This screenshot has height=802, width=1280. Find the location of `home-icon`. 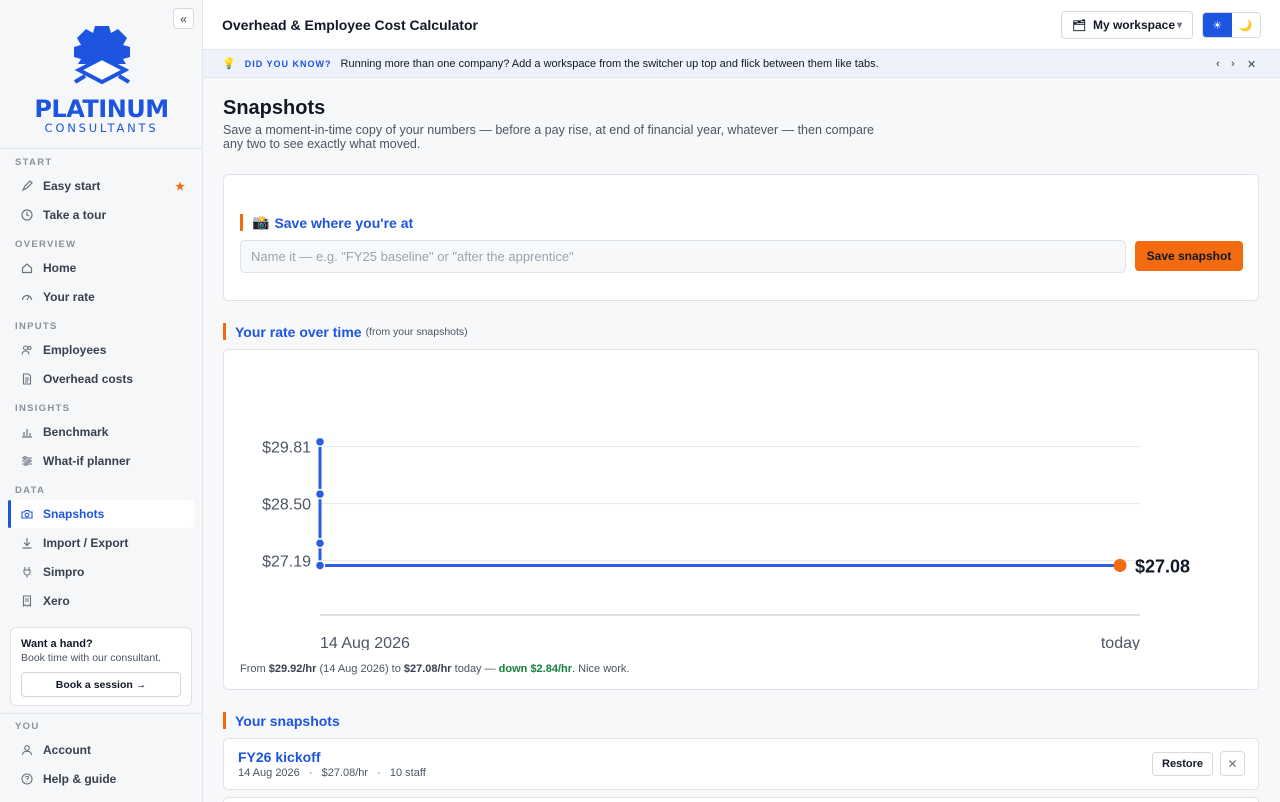

home-icon is located at coordinates (27, 268).